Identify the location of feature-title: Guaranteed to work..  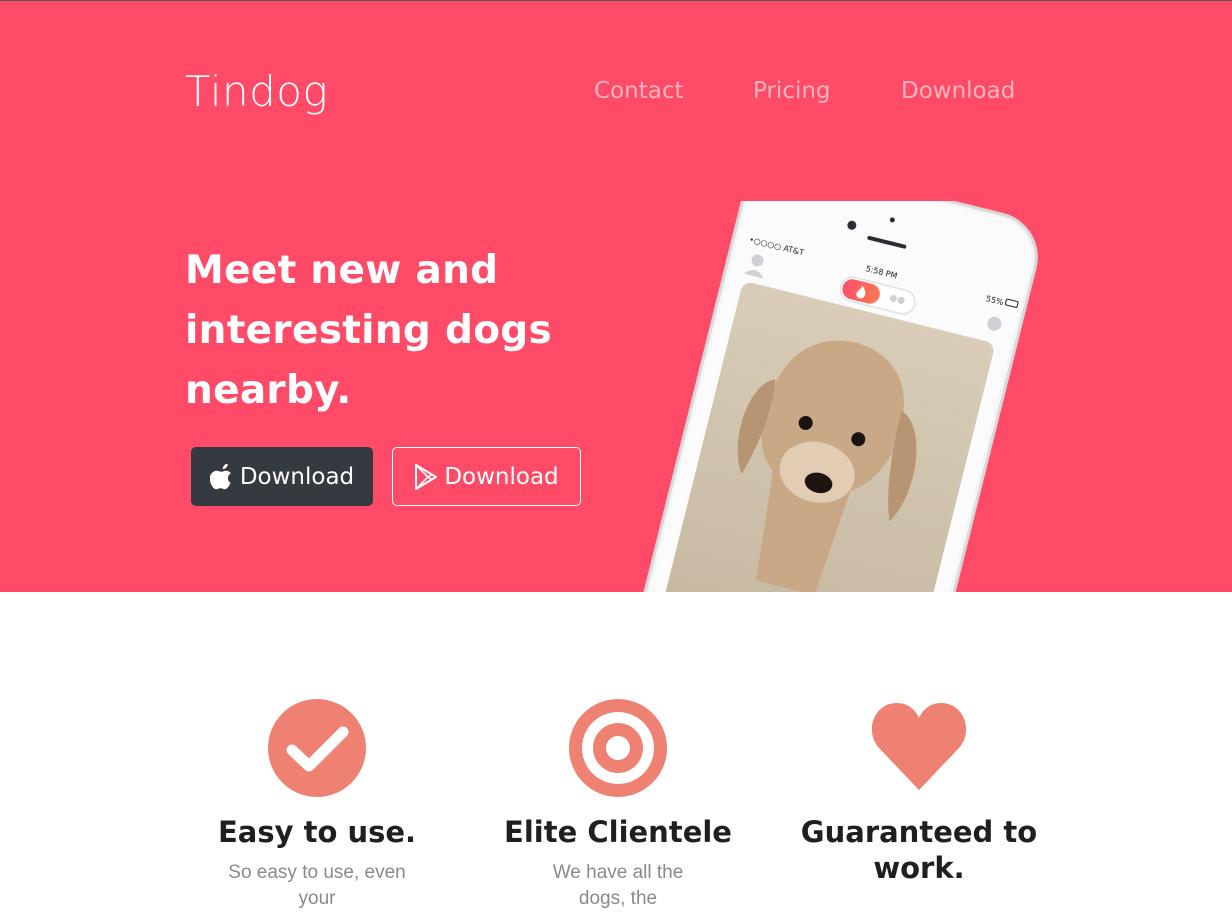
(919, 850).